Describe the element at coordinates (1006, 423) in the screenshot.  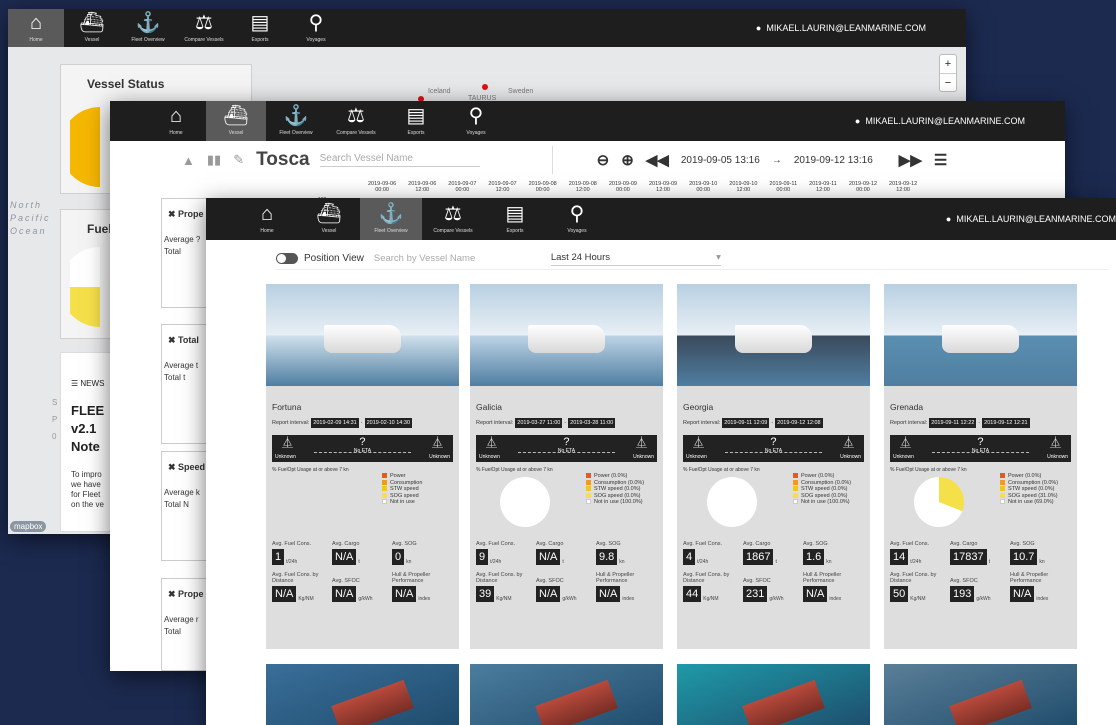
I see `interval-to: 2019-09-12 12:21` at that location.